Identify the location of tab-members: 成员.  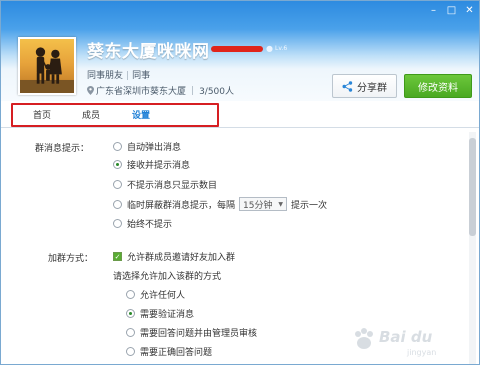
(91, 114).